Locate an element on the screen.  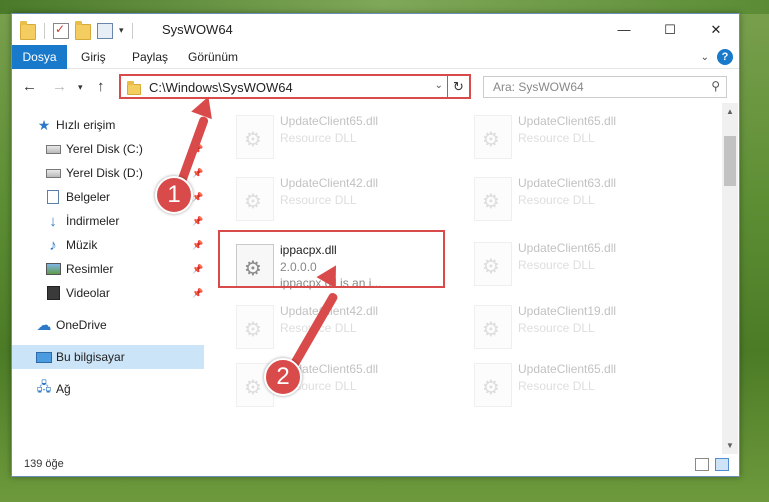
properties-check-icon is located at coordinates (61, 30).